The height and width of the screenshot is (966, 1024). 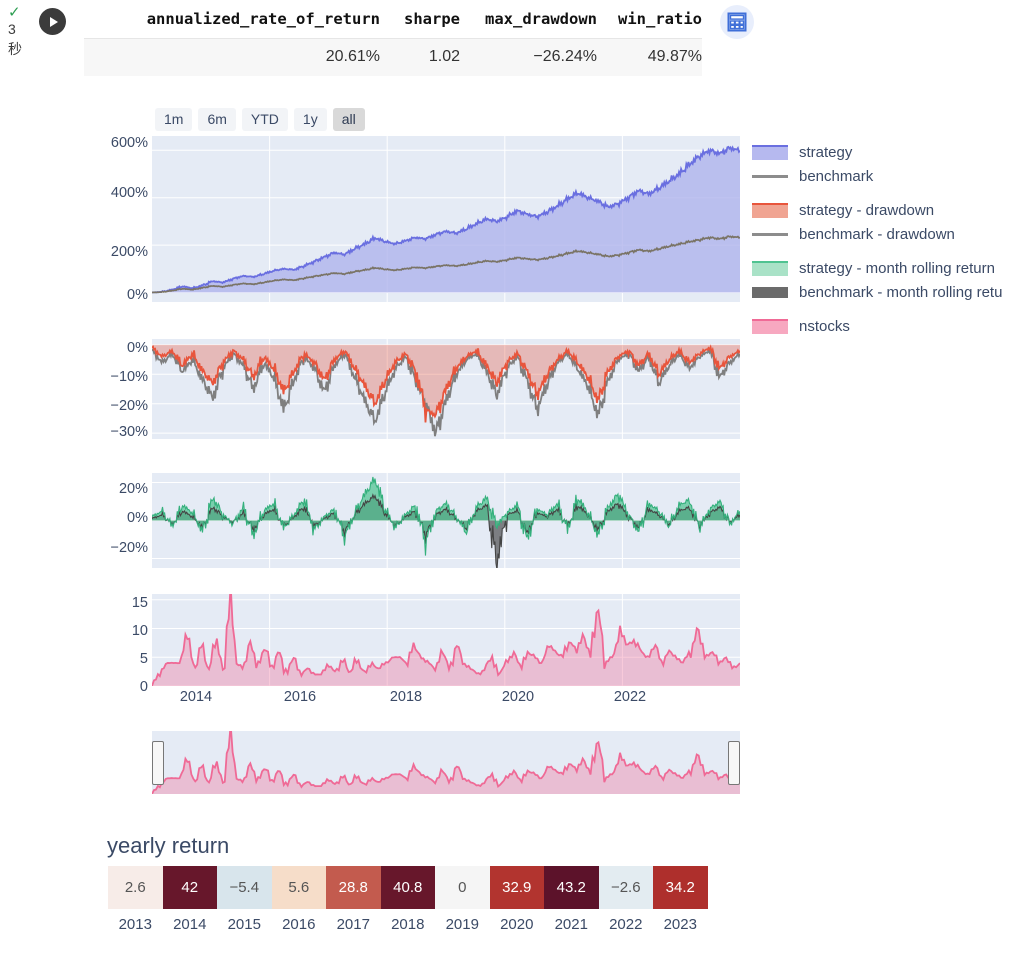 What do you see at coordinates (446, 759) in the screenshot?
I see `range-slider` at bounding box center [446, 759].